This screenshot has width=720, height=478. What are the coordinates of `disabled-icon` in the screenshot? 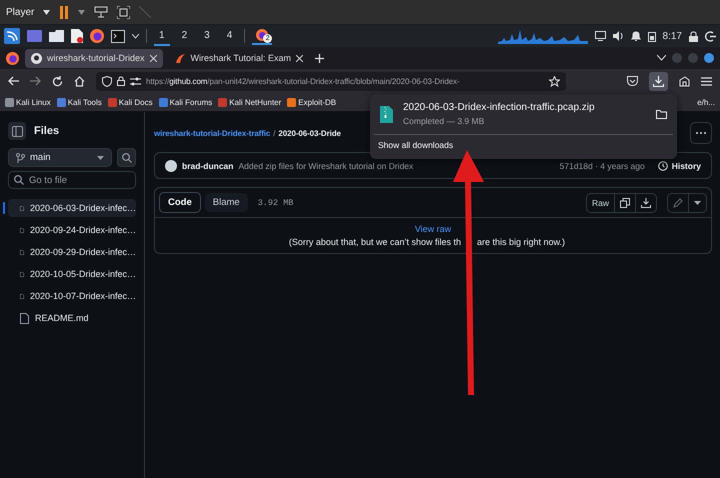 It's located at (145, 12).